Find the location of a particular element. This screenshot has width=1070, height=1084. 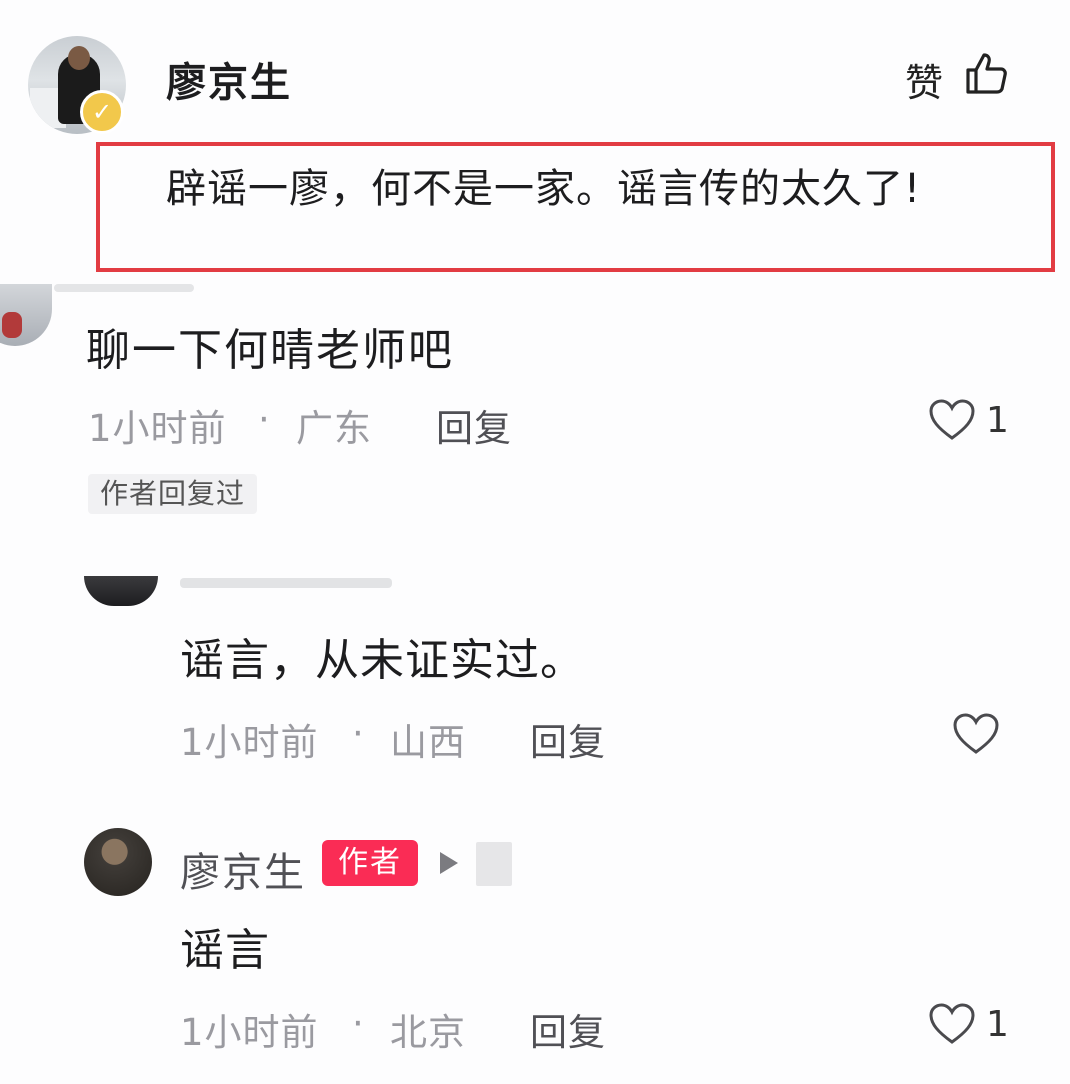

play-icon is located at coordinates (449, 863).